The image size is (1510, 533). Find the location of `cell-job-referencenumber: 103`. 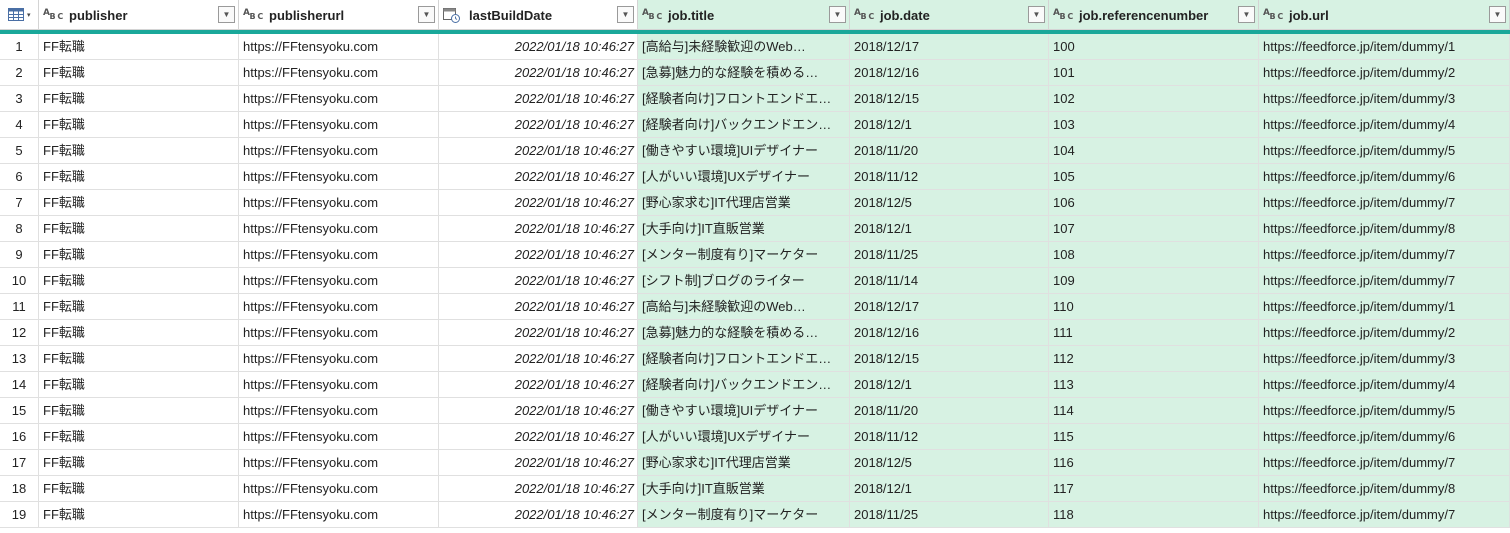

cell-job-referencenumber: 103 is located at coordinates (1154, 125).